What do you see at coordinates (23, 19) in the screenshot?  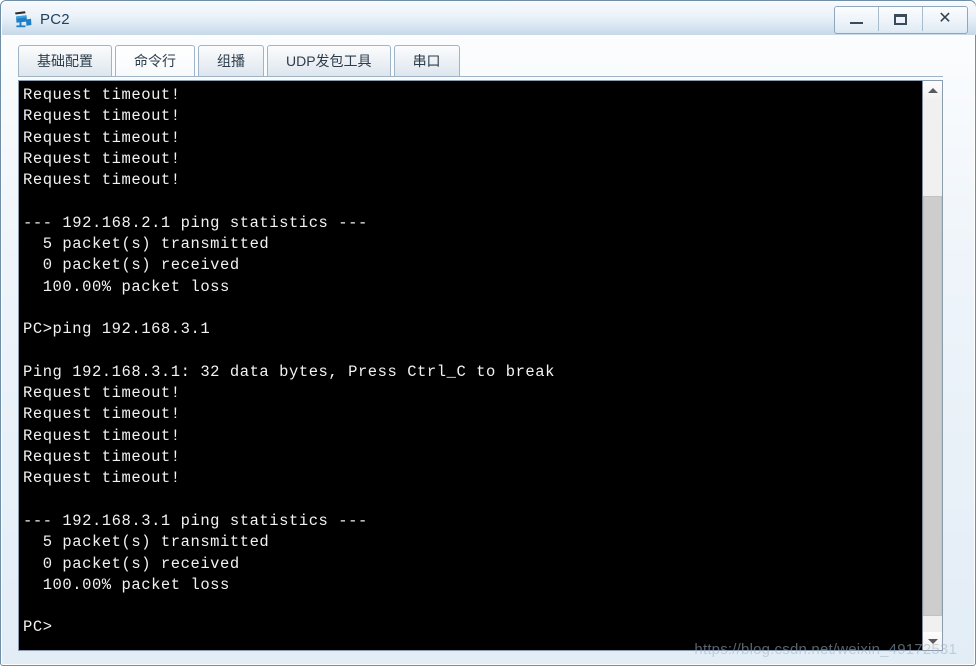 I see `pc-device-icon` at bounding box center [23, 19].